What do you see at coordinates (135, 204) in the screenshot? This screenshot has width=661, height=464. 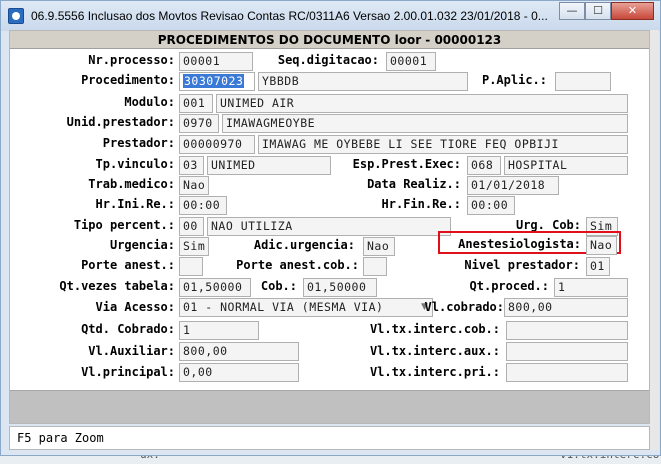 I see `hr-ini-re-label: Hr.Ini.Re.:` at bounding box center [135, 204].